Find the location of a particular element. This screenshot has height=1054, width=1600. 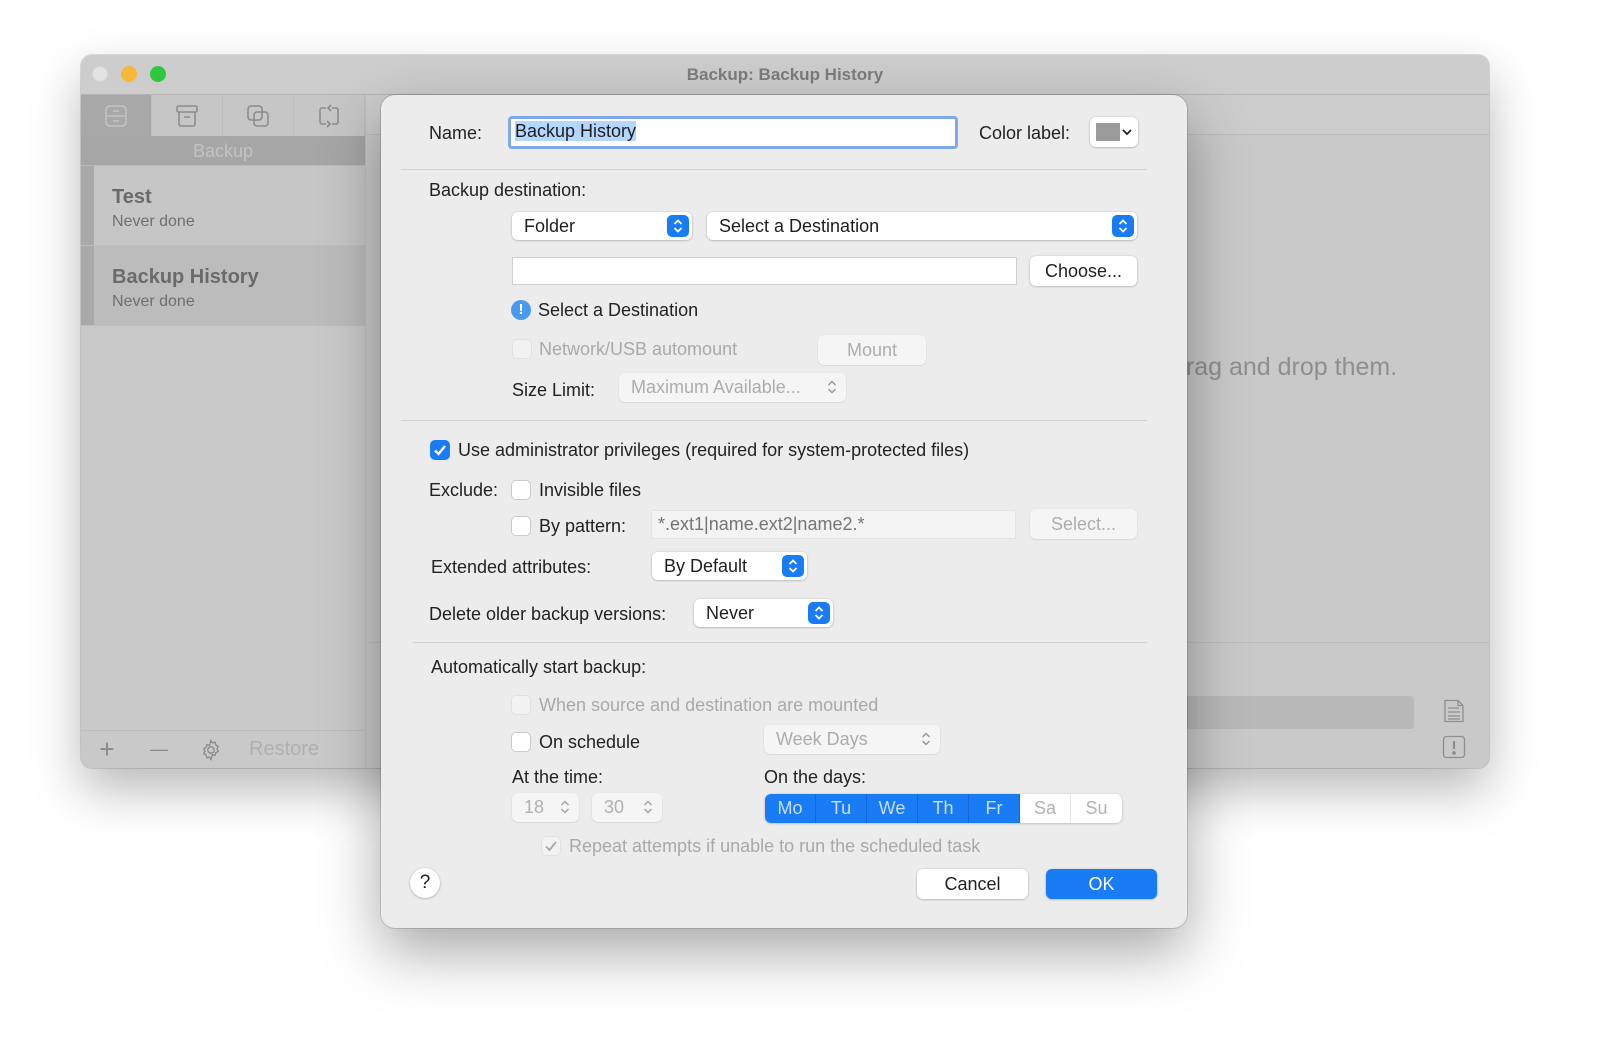

destination-path-input is located at coordinates (764, 271).